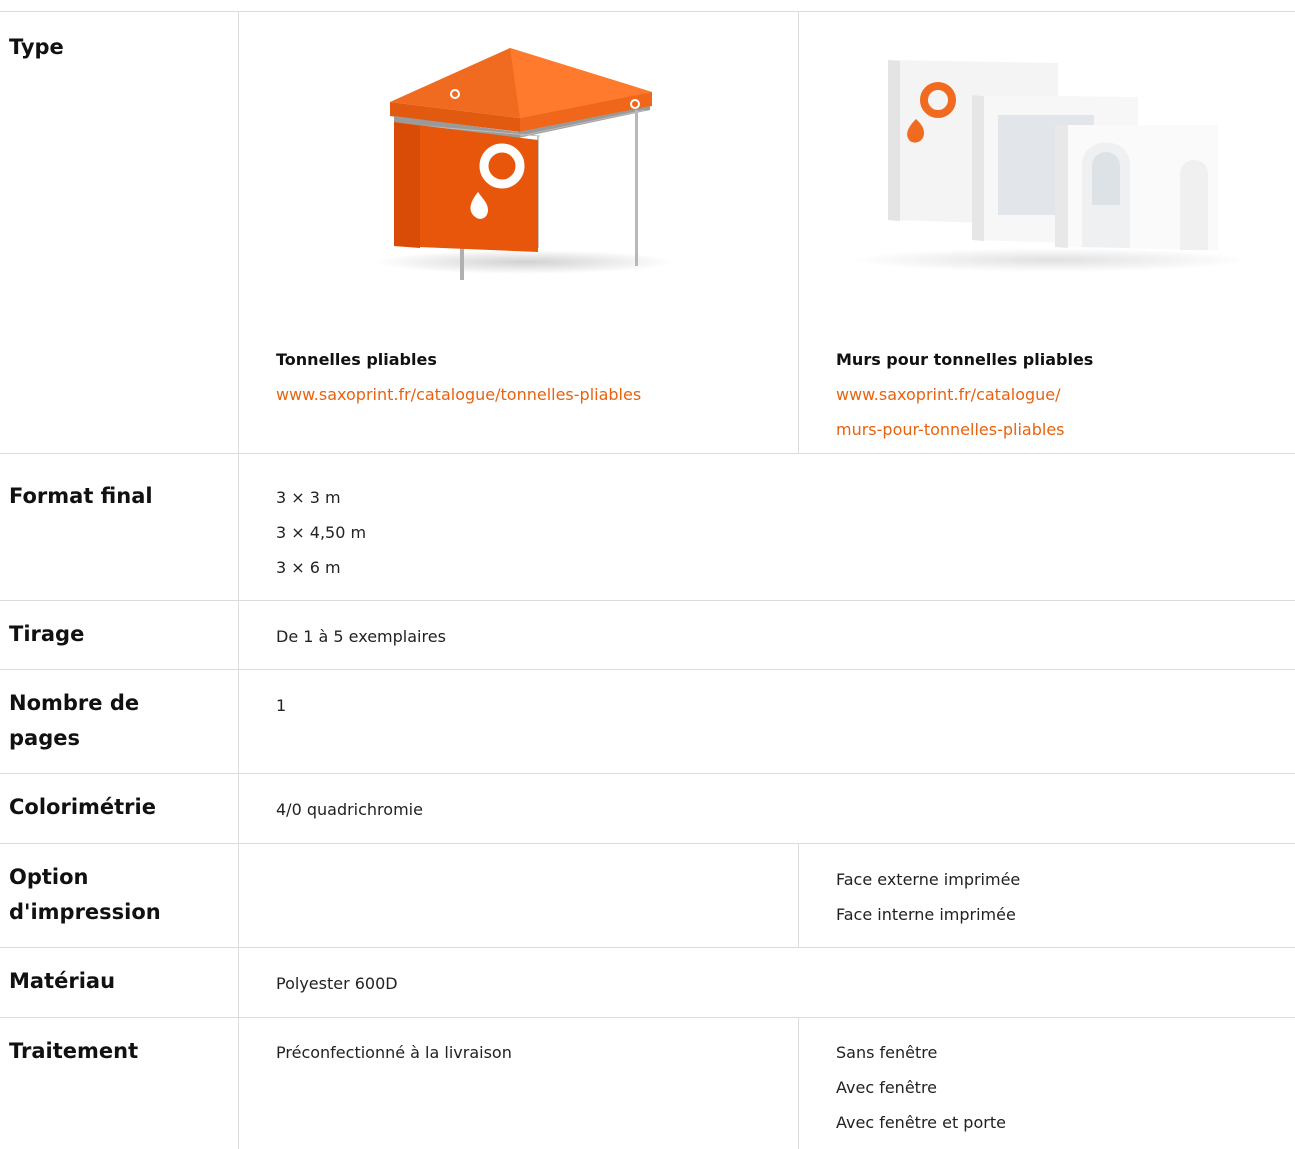 This screenshot has height=1149, width=1295. What do you see at coordinates (394, 1052) in the screenshot?
I see `traitement-left-text: Préconfectionné à la livraison` at bounding box center [394, 1052].